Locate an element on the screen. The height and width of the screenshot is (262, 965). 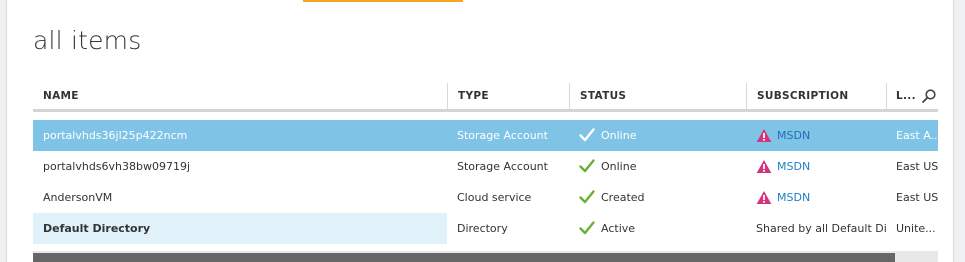
page-title: all items is located at coordinates (87, 40).